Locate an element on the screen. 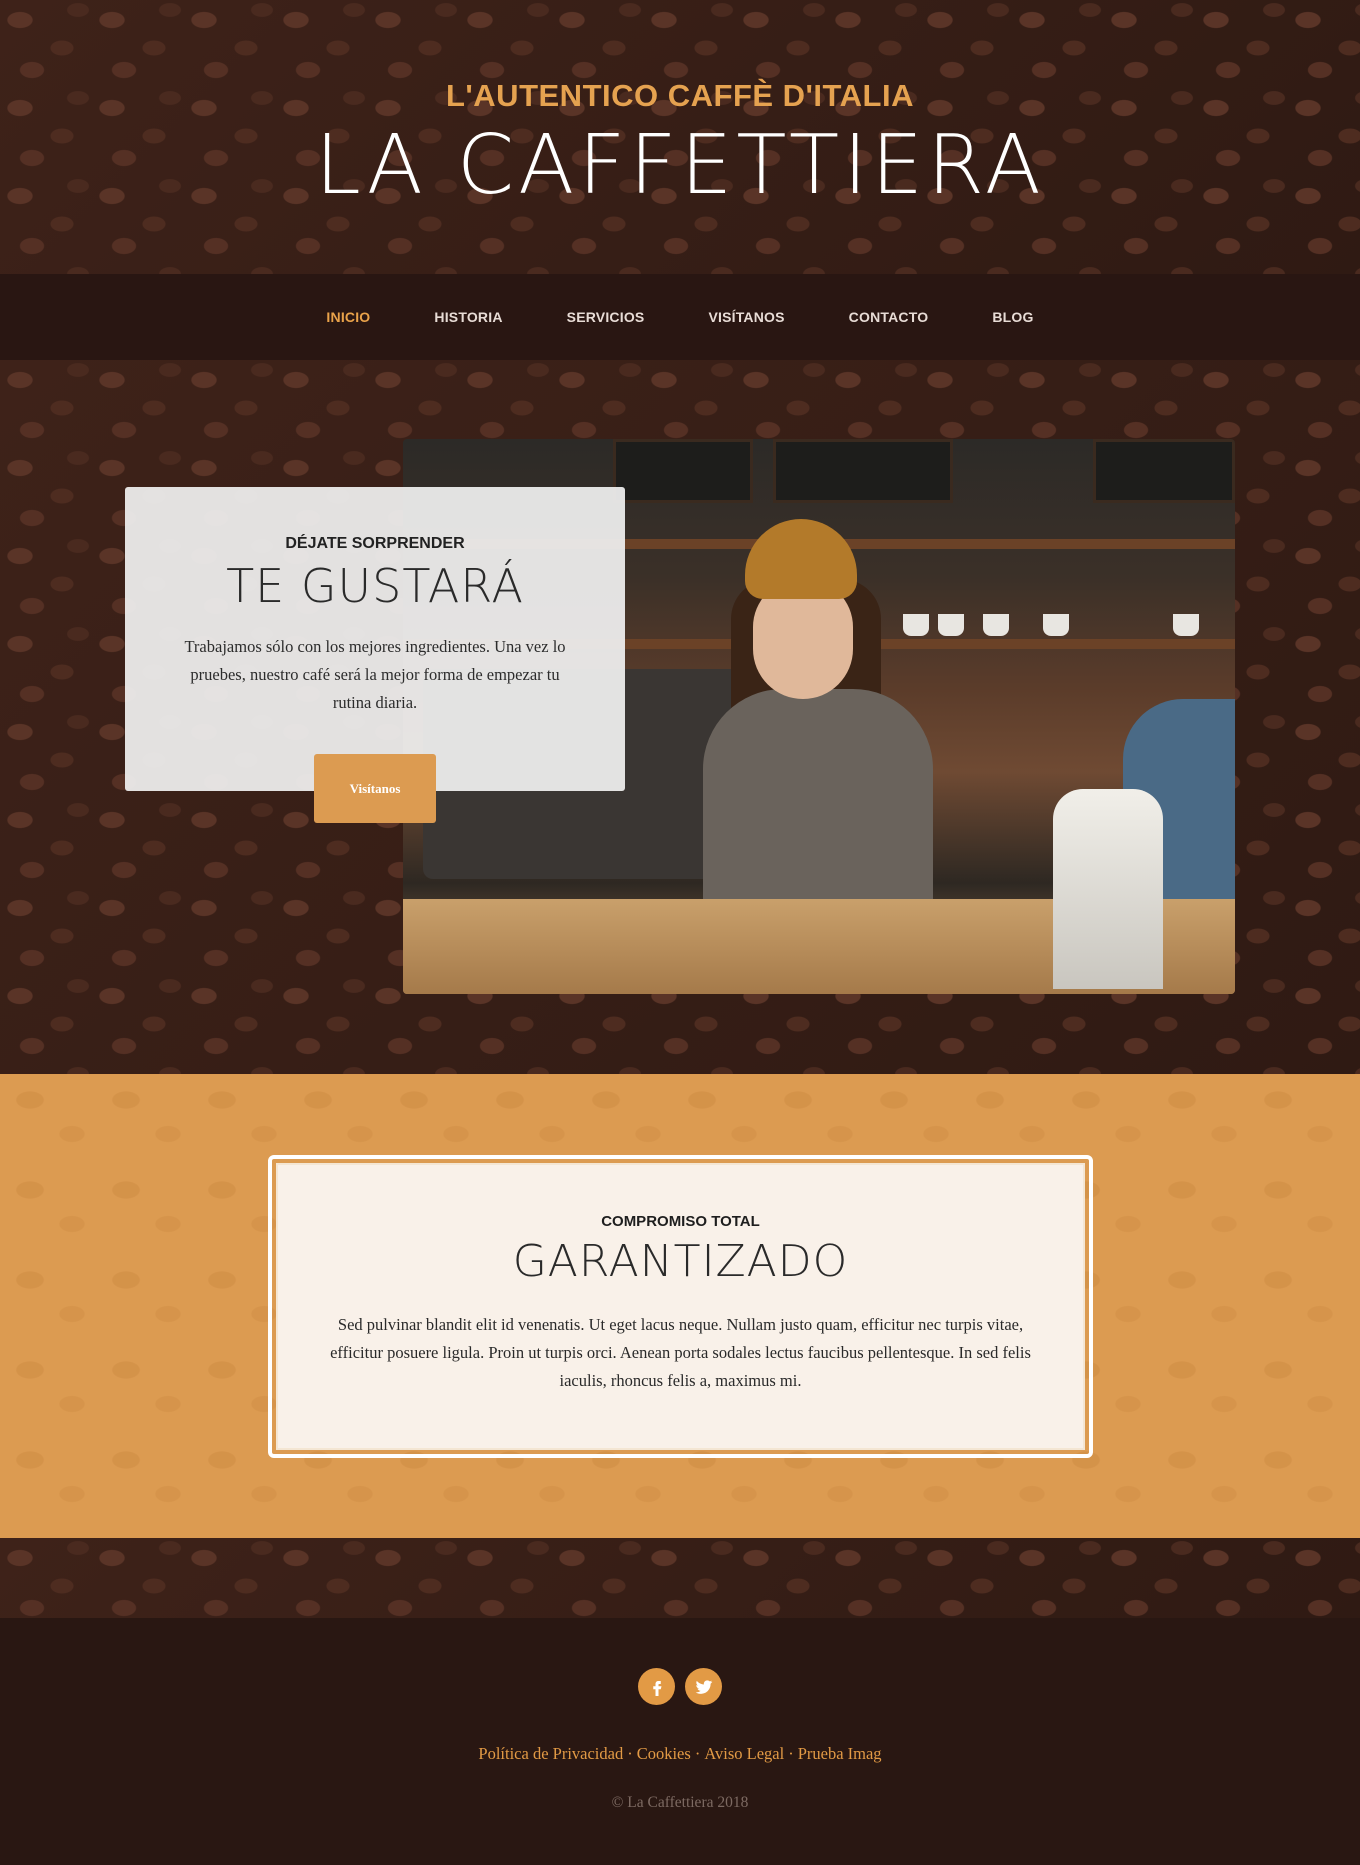 The image size is (1360, 1865). social-links is located at coordinates (680, 1686).